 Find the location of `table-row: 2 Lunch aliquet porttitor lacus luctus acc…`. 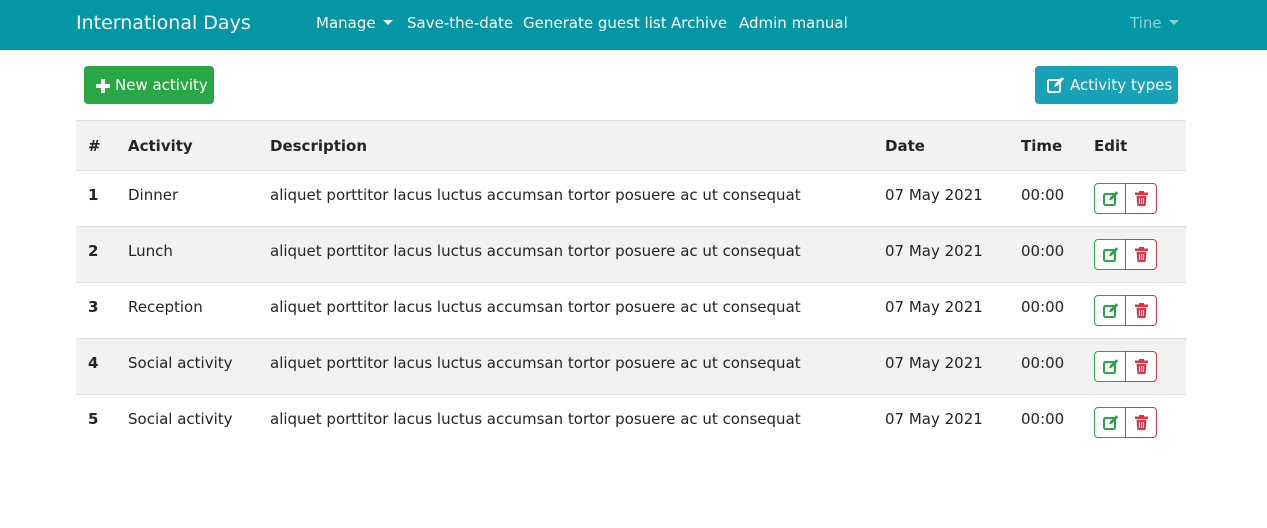

table-row: 2 Lunch aliquet porttitor lacus luctus acc… is located at coordinates (631, 254).